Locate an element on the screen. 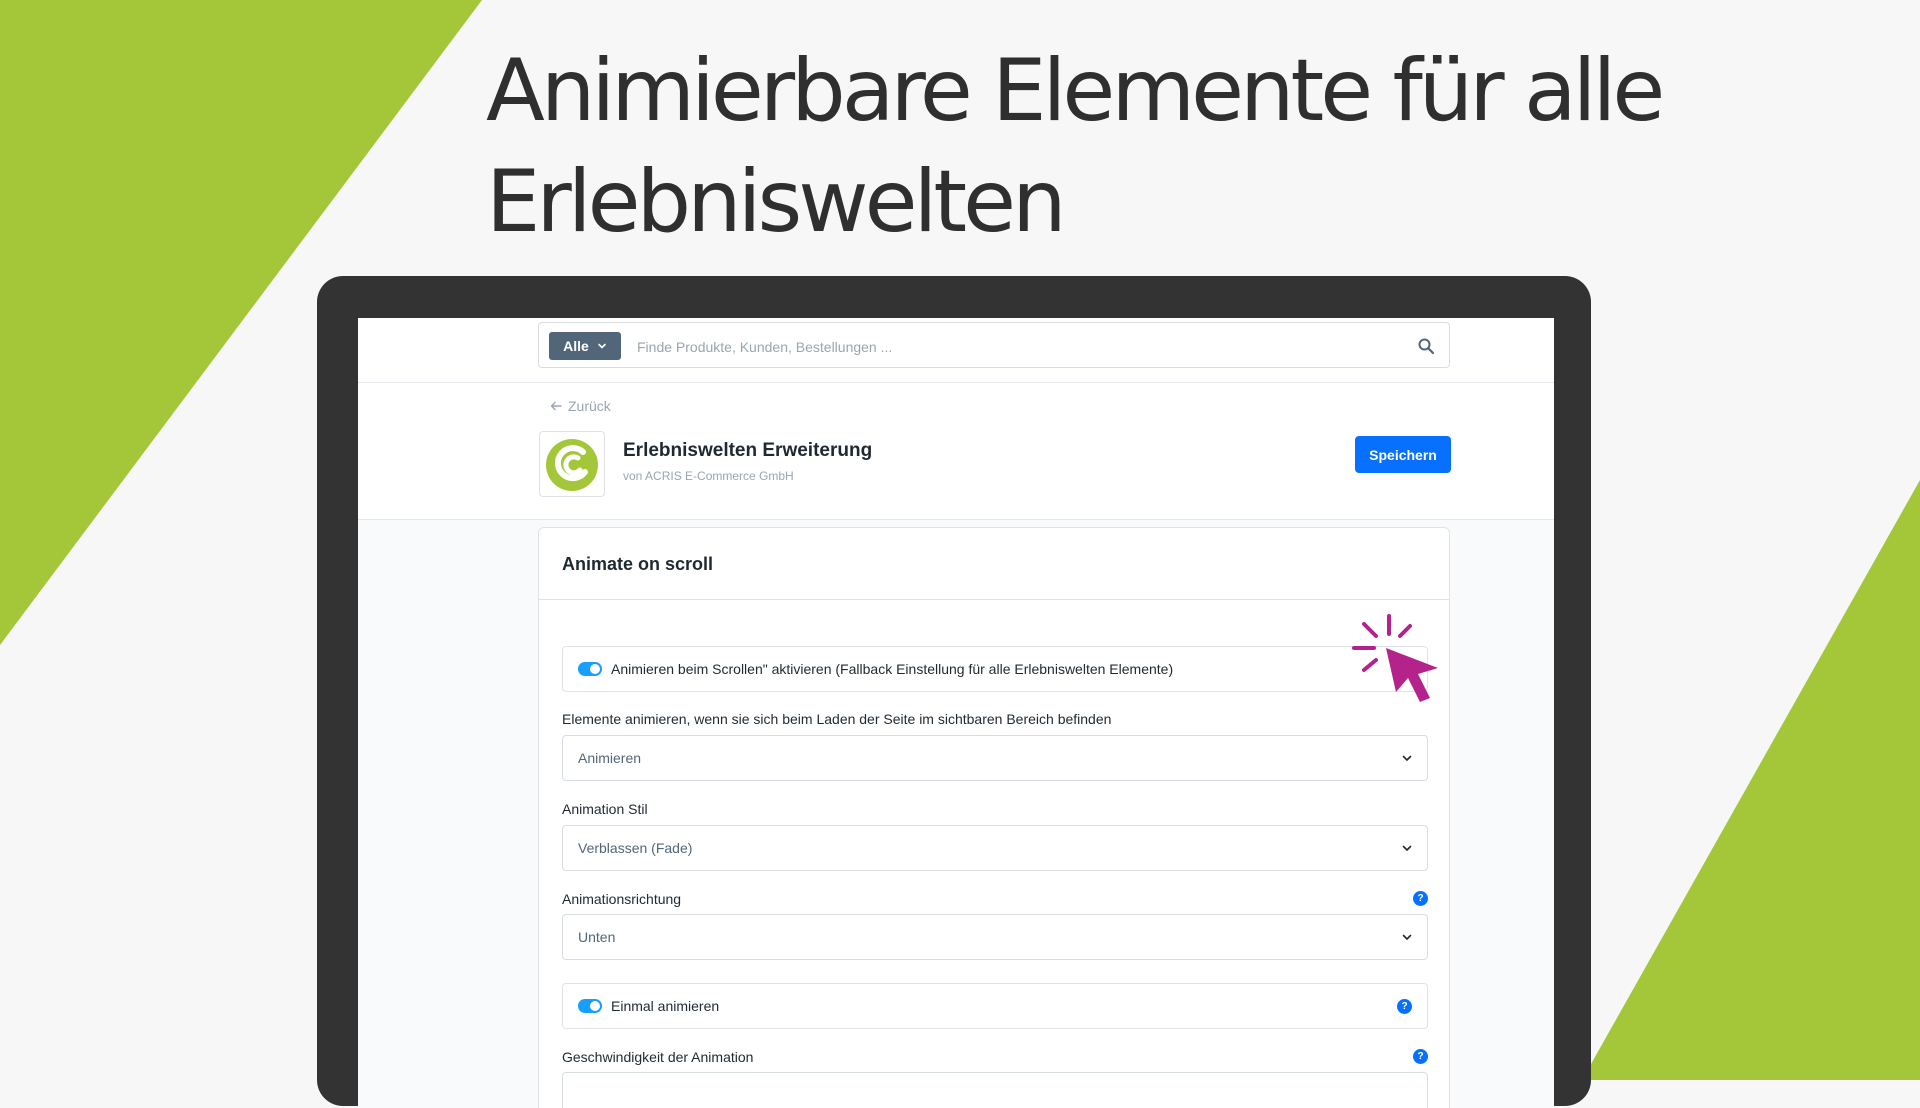  search-filter-label: Alle is located at coordinates (576, 346).